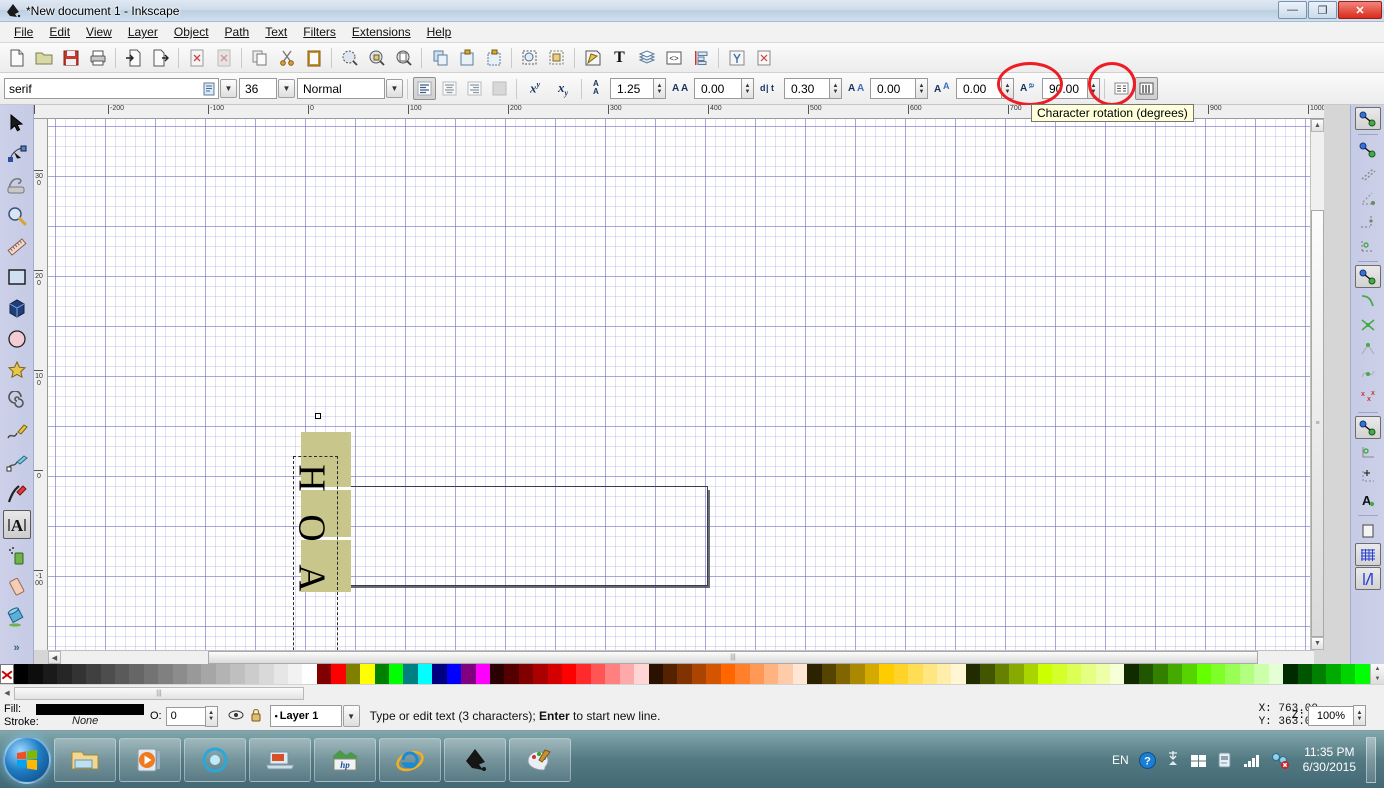 This screenshot has height=788, width=1384. I want to click on palette-hscrollbar: ◀ |||, so click(692, 693).